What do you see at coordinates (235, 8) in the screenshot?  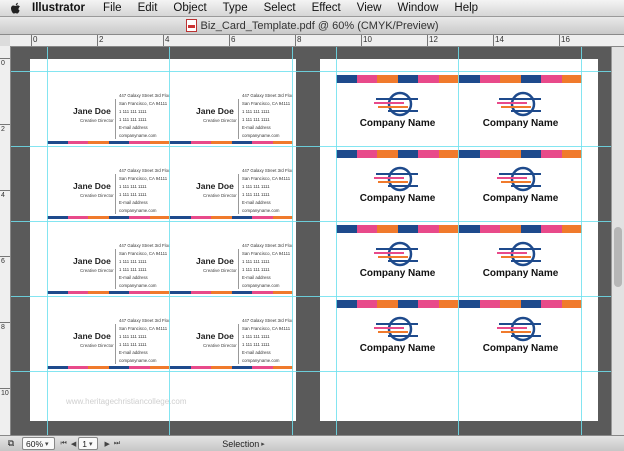 I see `menu-type: Type` at bounding box center [235, 8].